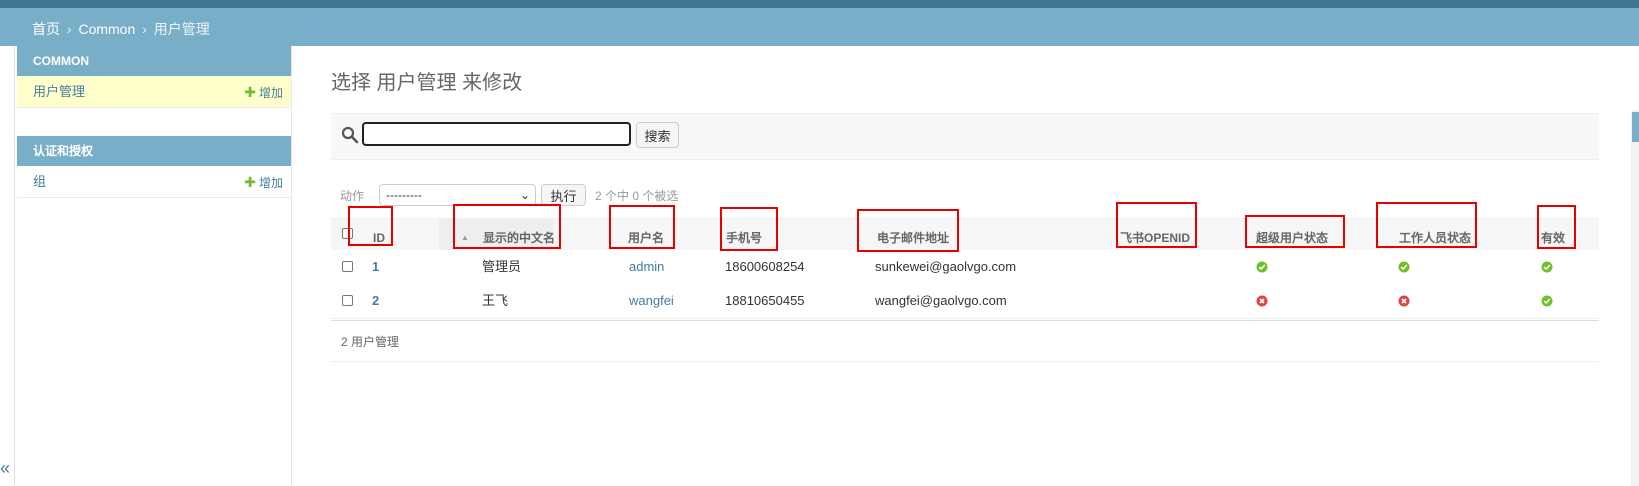 Image resolution: width=1639 pixels, height=486 pixels. I want to click on execute-button: 执行, so click(563, 195).